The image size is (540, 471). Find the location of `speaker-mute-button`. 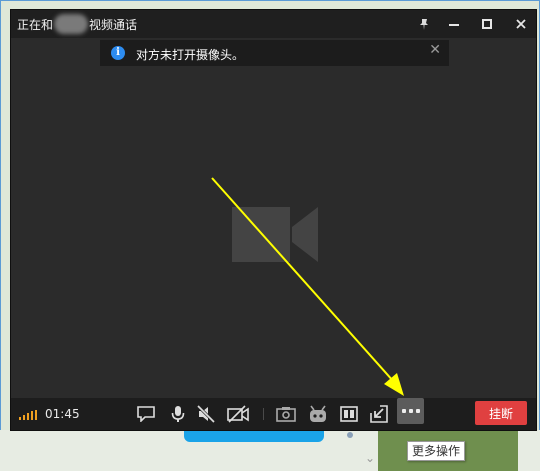

speaker-mute-button is located at coordinates (206, 414).